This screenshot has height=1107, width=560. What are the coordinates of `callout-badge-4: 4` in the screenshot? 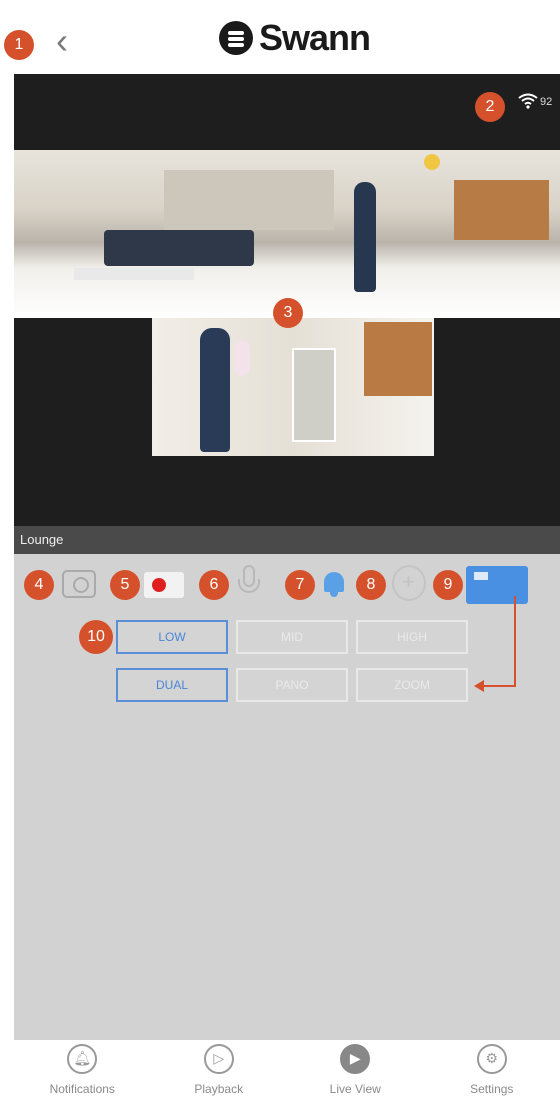 It's located at (39, 585).